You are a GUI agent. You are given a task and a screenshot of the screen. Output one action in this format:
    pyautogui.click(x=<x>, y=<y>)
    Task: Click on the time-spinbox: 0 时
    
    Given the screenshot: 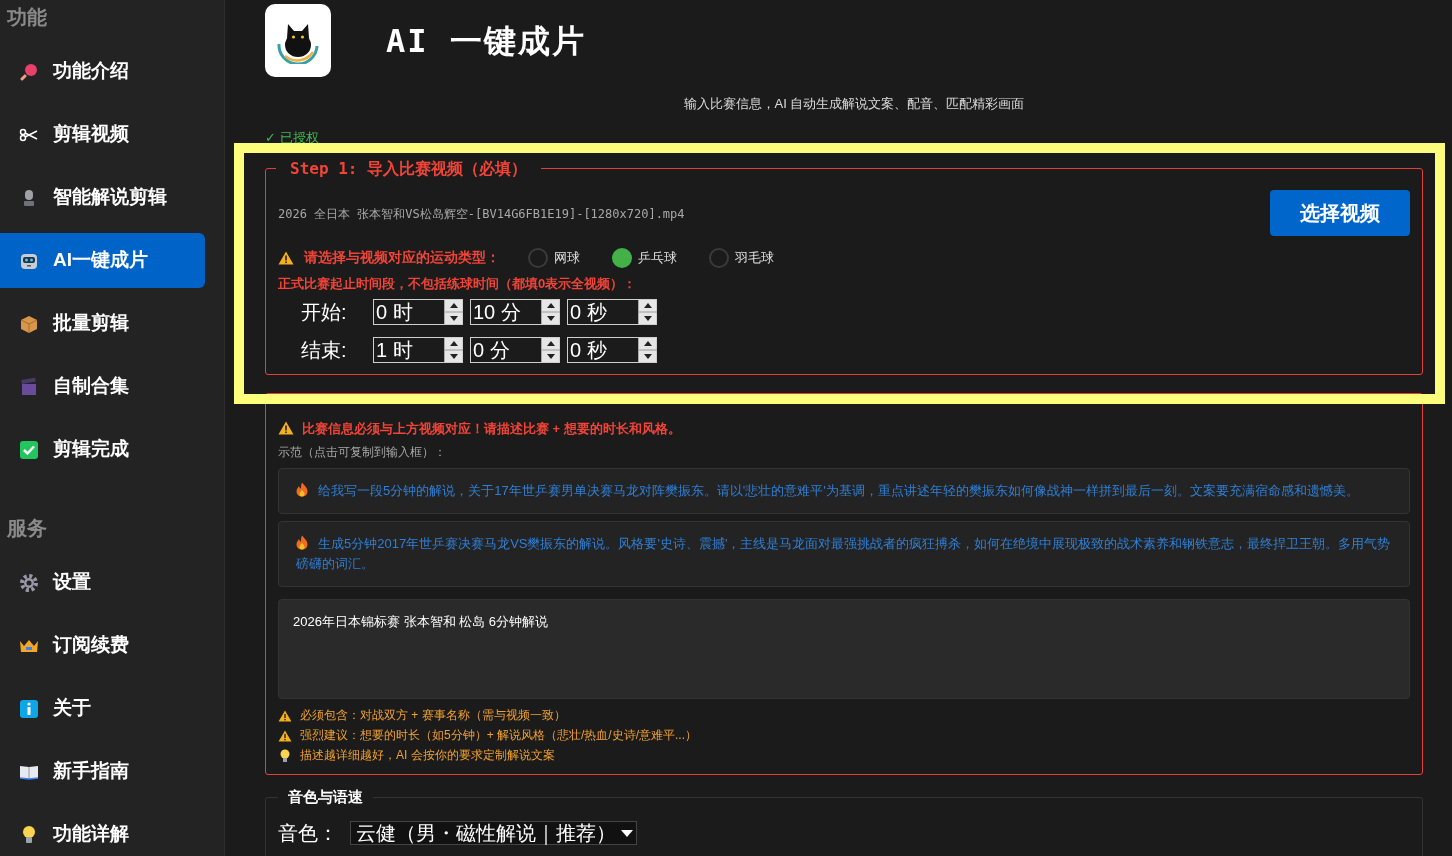 What is the action you would take?
    pyautogui.click(x=418, y=311)
    